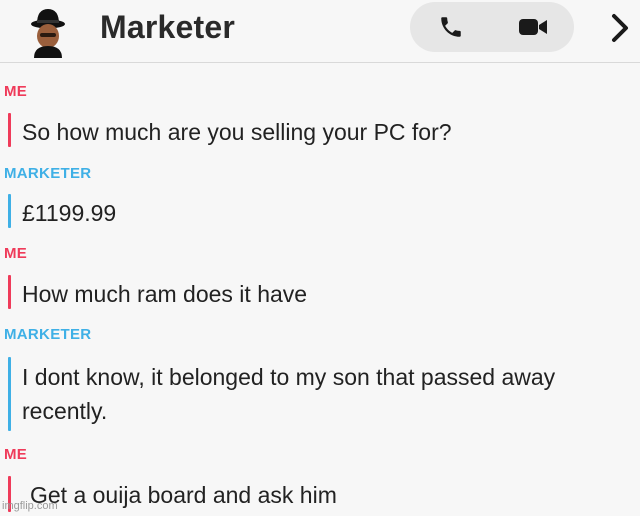  I want to click on phone-icon, so click(451, 27).